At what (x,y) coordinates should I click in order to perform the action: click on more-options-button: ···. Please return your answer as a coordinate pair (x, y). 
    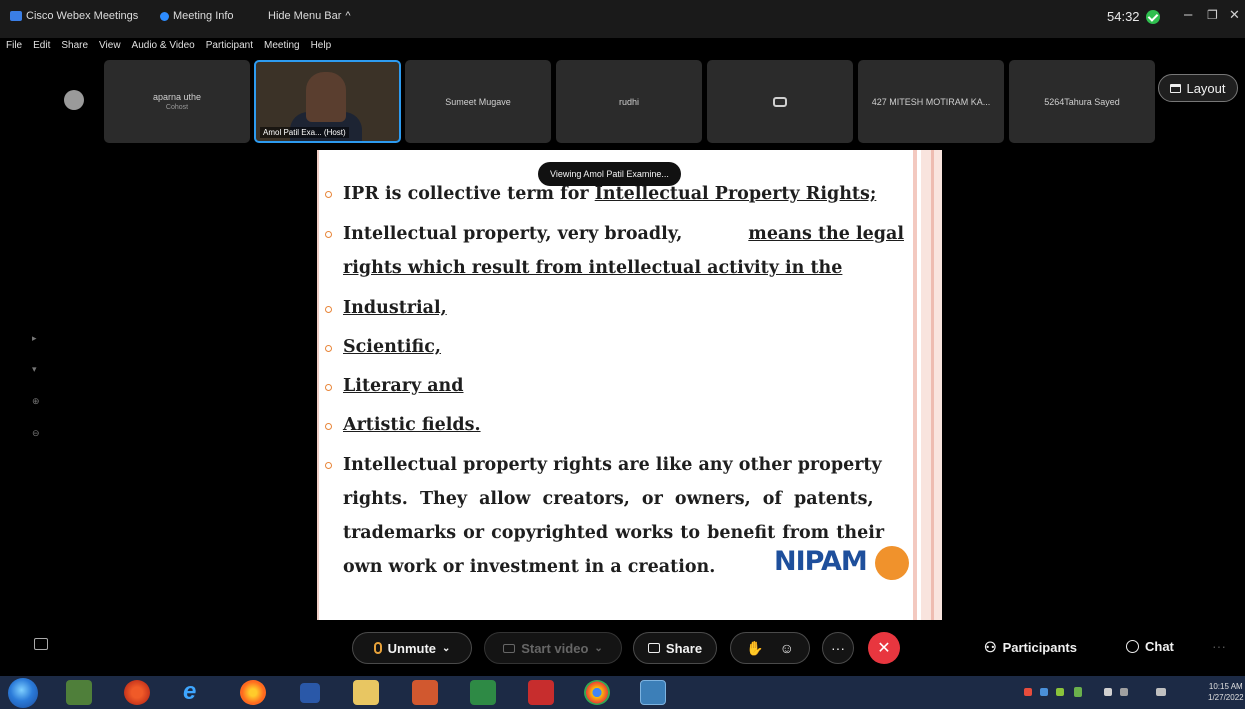
    Looking at the image, I should click on (838, 648).